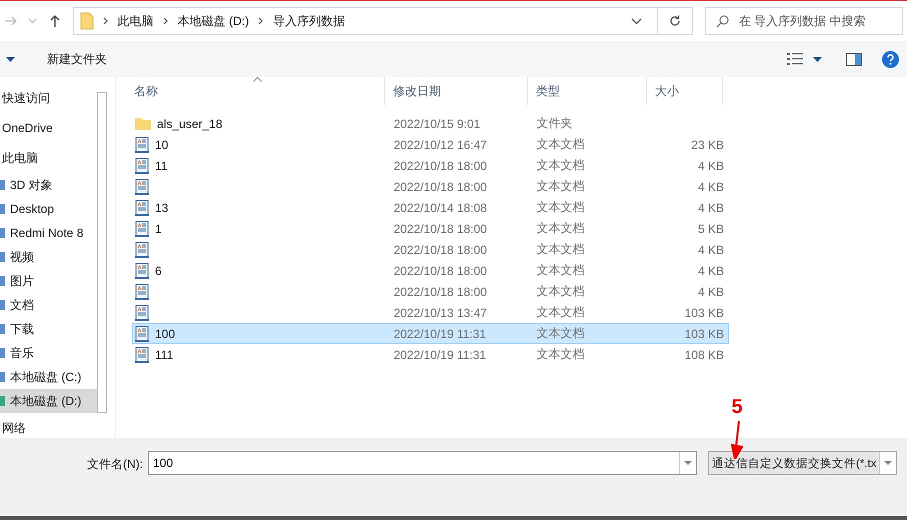 The image size is (907, 520). Describe the element at coordinates (48, 377) in the screenshot. I see `nav-item: 本地磁盘 (C:)` at that location.